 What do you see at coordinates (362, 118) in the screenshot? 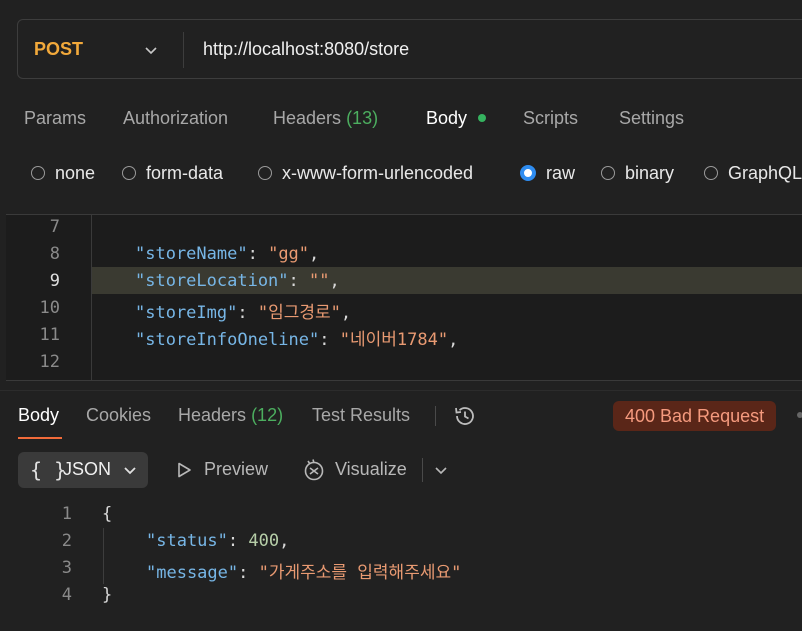
I see `tab-headers-count: (13)` at bounding box center [362, 118].